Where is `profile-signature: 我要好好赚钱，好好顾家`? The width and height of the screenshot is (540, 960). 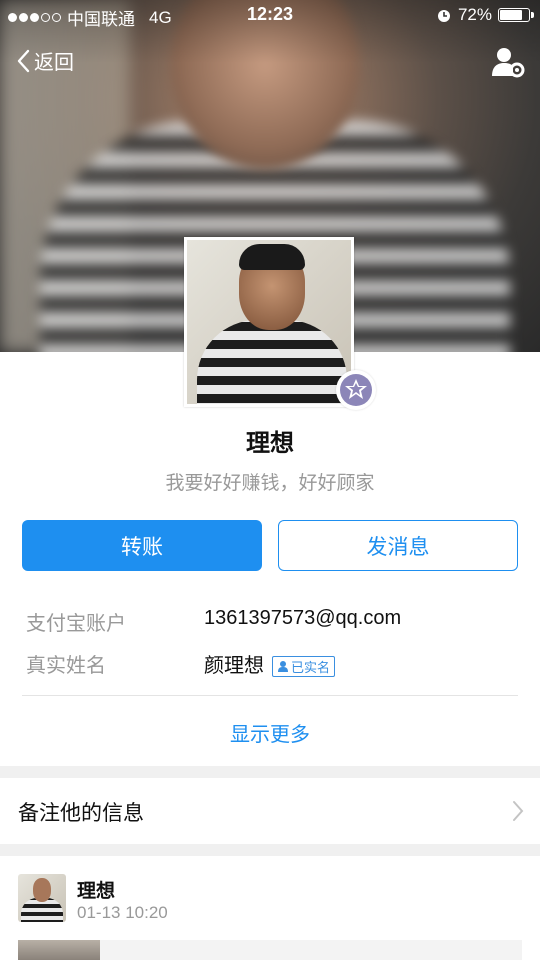 profile-signature: 我要好好赚钱，好好顾家 is located at coordinates (270, 483).